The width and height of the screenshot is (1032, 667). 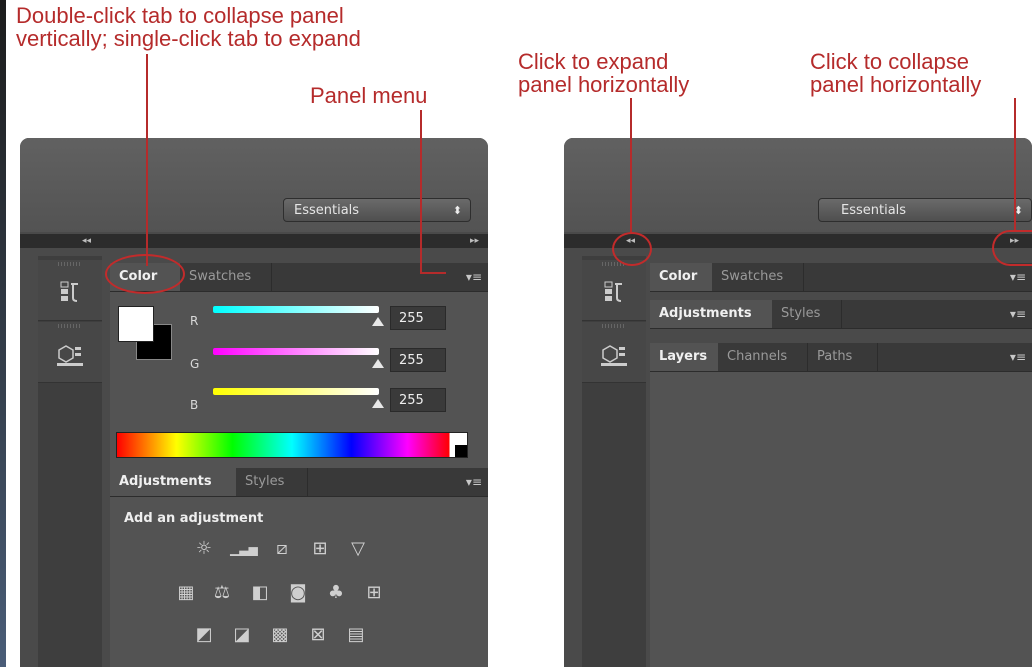 I want to click on callout-line-expand, so click(x=631, y=166).